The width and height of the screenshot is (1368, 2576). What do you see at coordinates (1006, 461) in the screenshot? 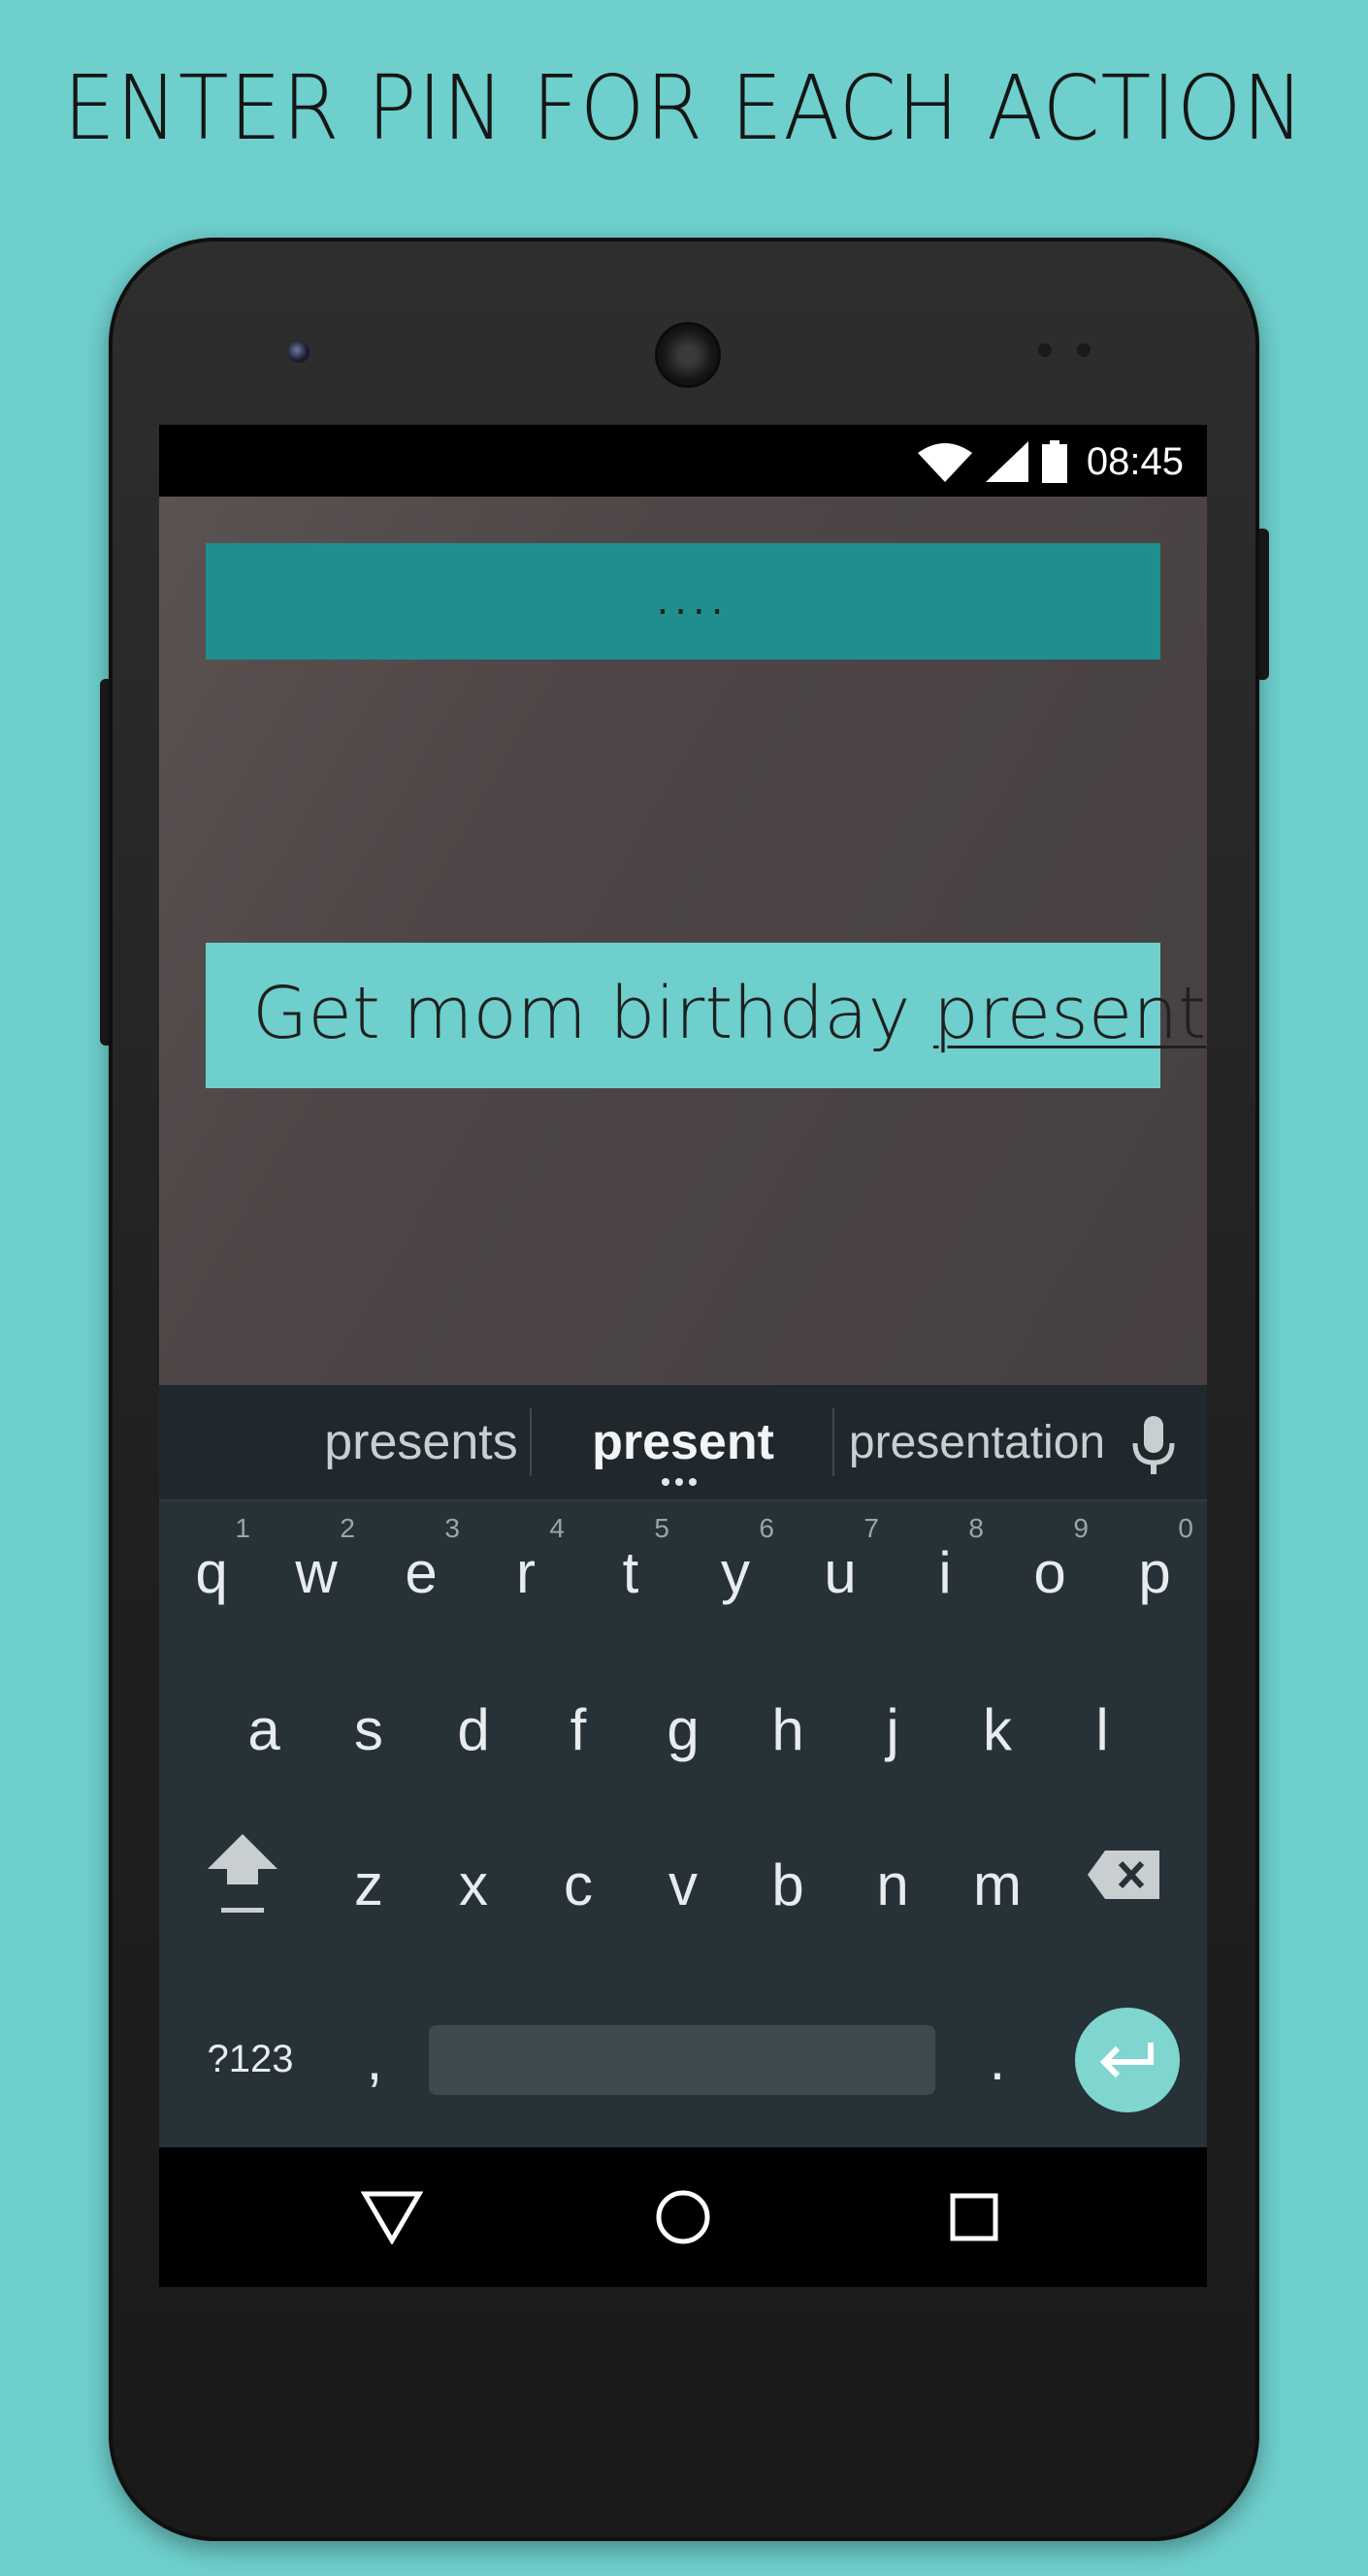
I see `cell-signal-icon` at bounding box center [1006, 461].